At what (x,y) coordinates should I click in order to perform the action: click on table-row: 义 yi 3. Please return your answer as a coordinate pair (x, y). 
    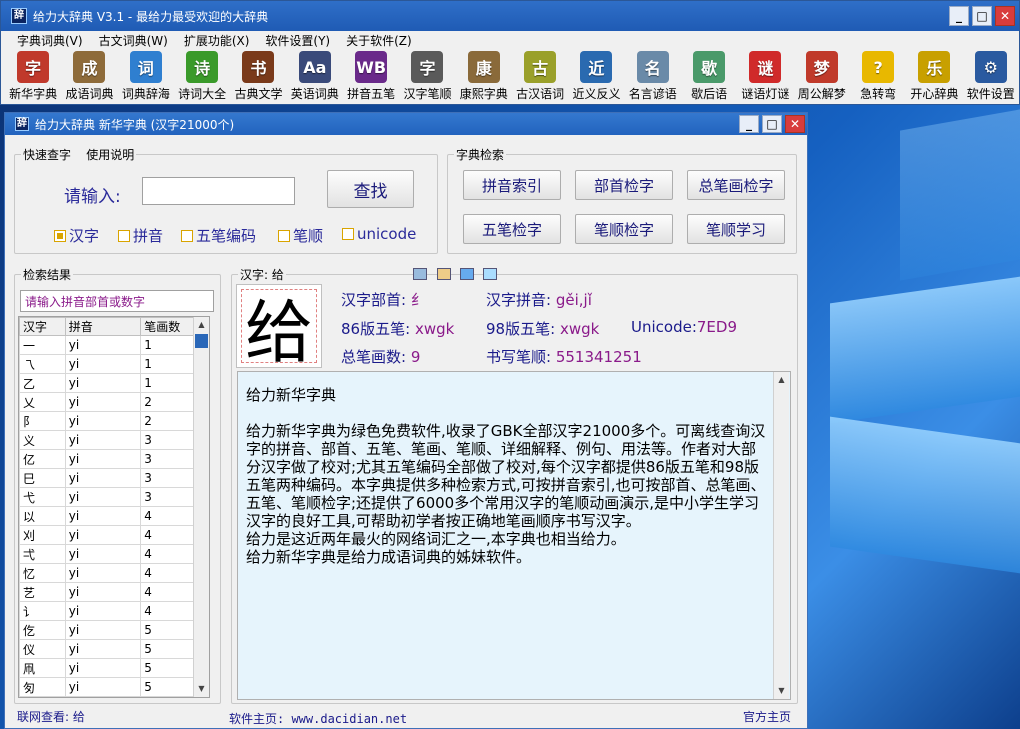
    Looking at the image, I should click on (107, 440).